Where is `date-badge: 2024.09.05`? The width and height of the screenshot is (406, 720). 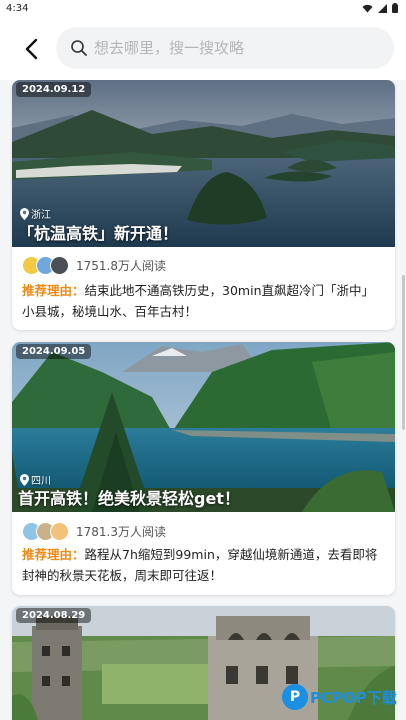
date-badge: 2024.09.05 is located at coordinates (54, 351).